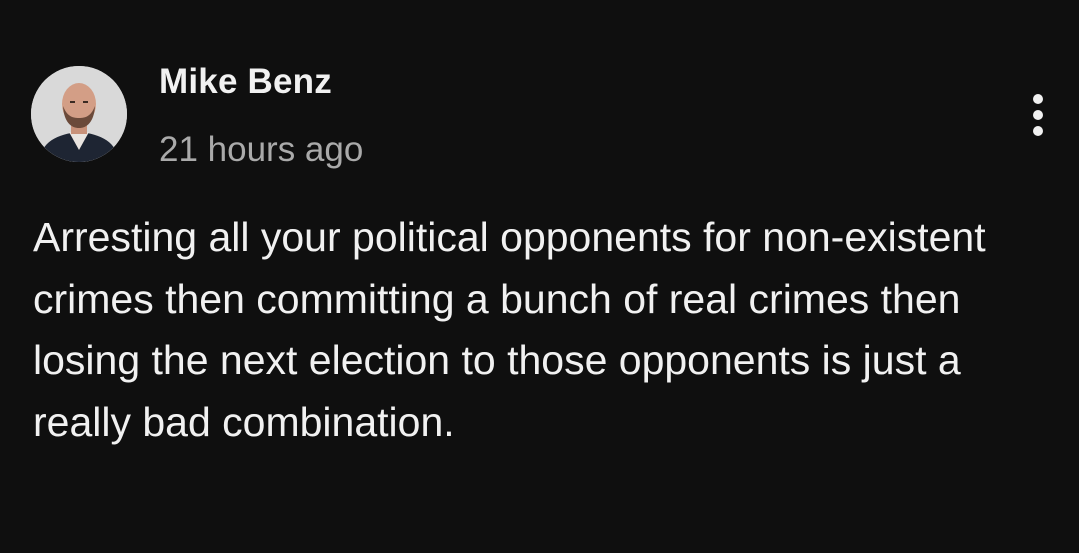  I want to click on author-name: Mike Benz, so click(245, 82).